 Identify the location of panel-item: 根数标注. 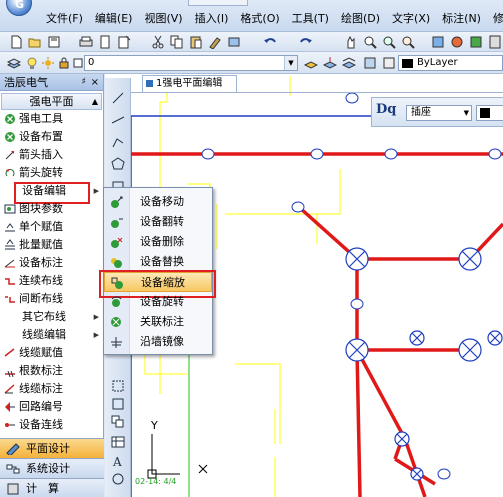
(51, 371).